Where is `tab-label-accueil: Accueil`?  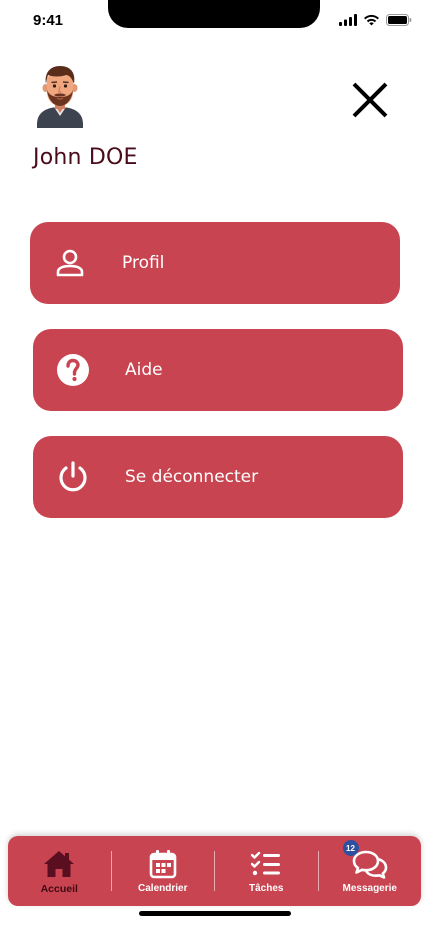
tab-label-accueil: Accueil is located at coordinates (59, 888).